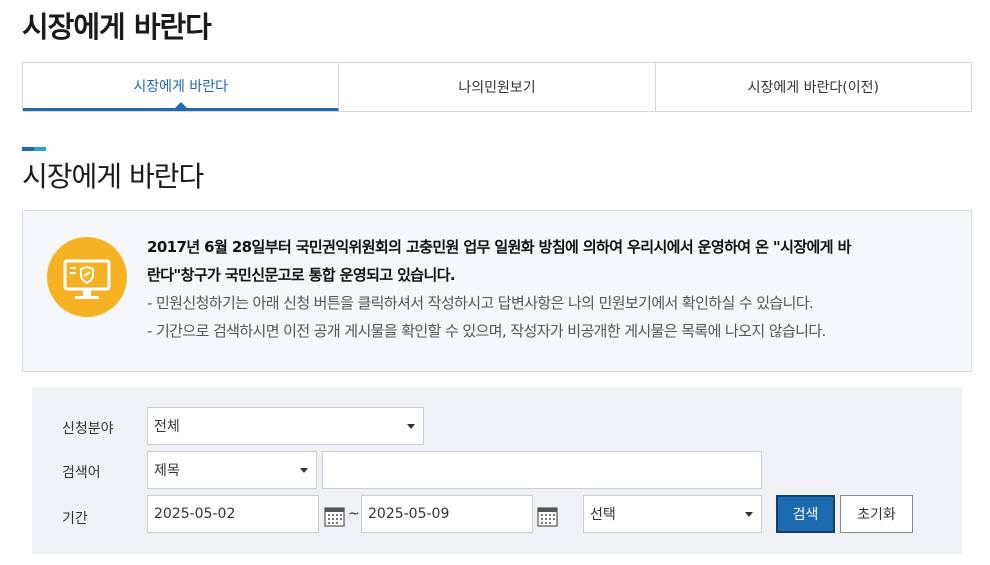 Image resolution: width=990 pixels, height=565 pixels. I want to click on tab-my-complaints: 나의민원보기, so click(497, 87).